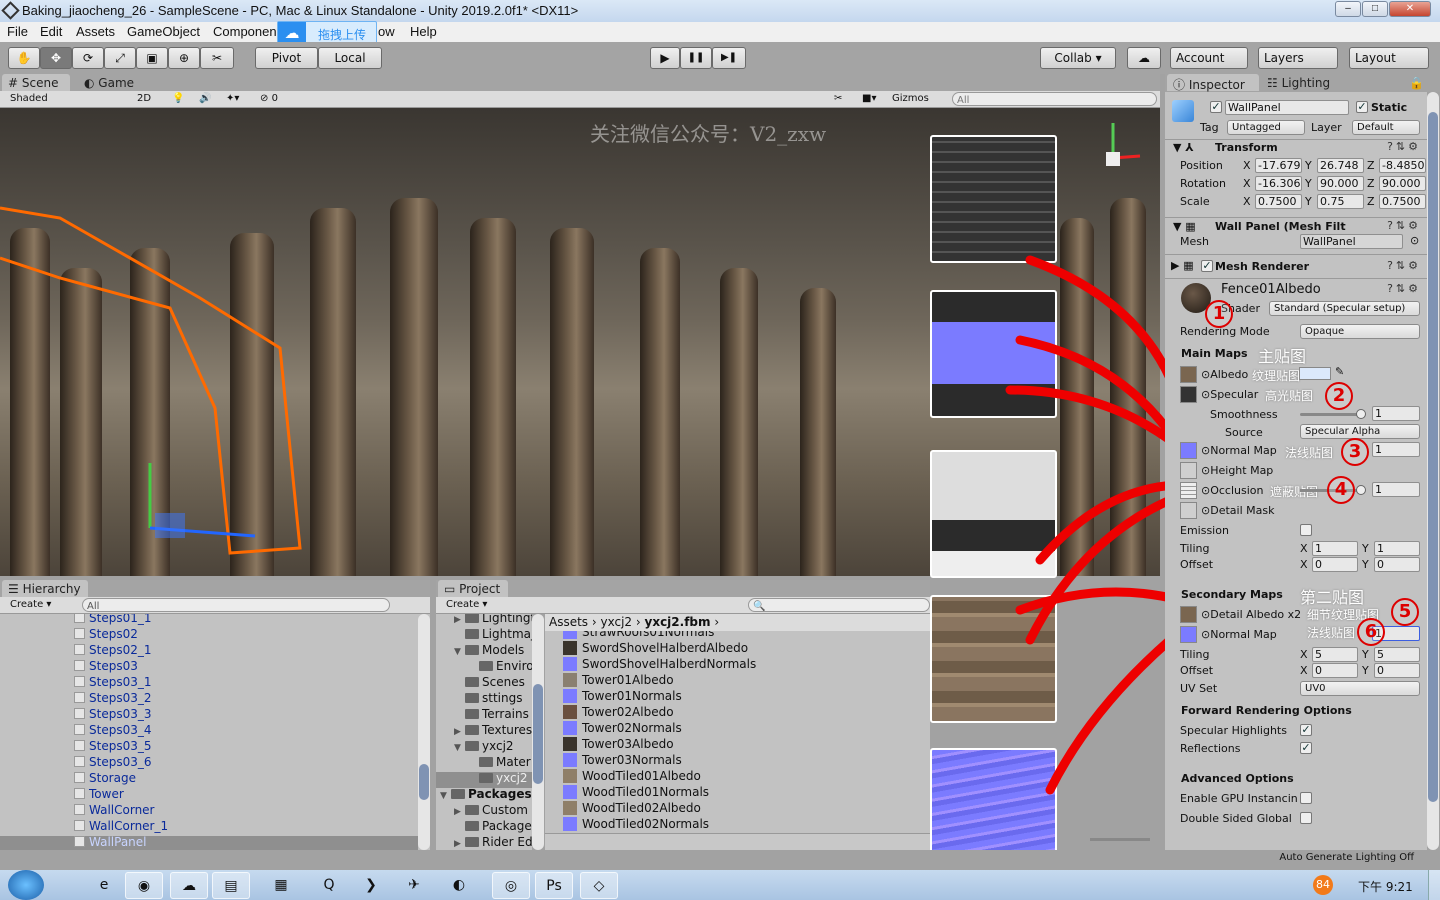 The image size is (1440, 900). I want to click on project-folder-enviro: Enviro, so click(500, 666).